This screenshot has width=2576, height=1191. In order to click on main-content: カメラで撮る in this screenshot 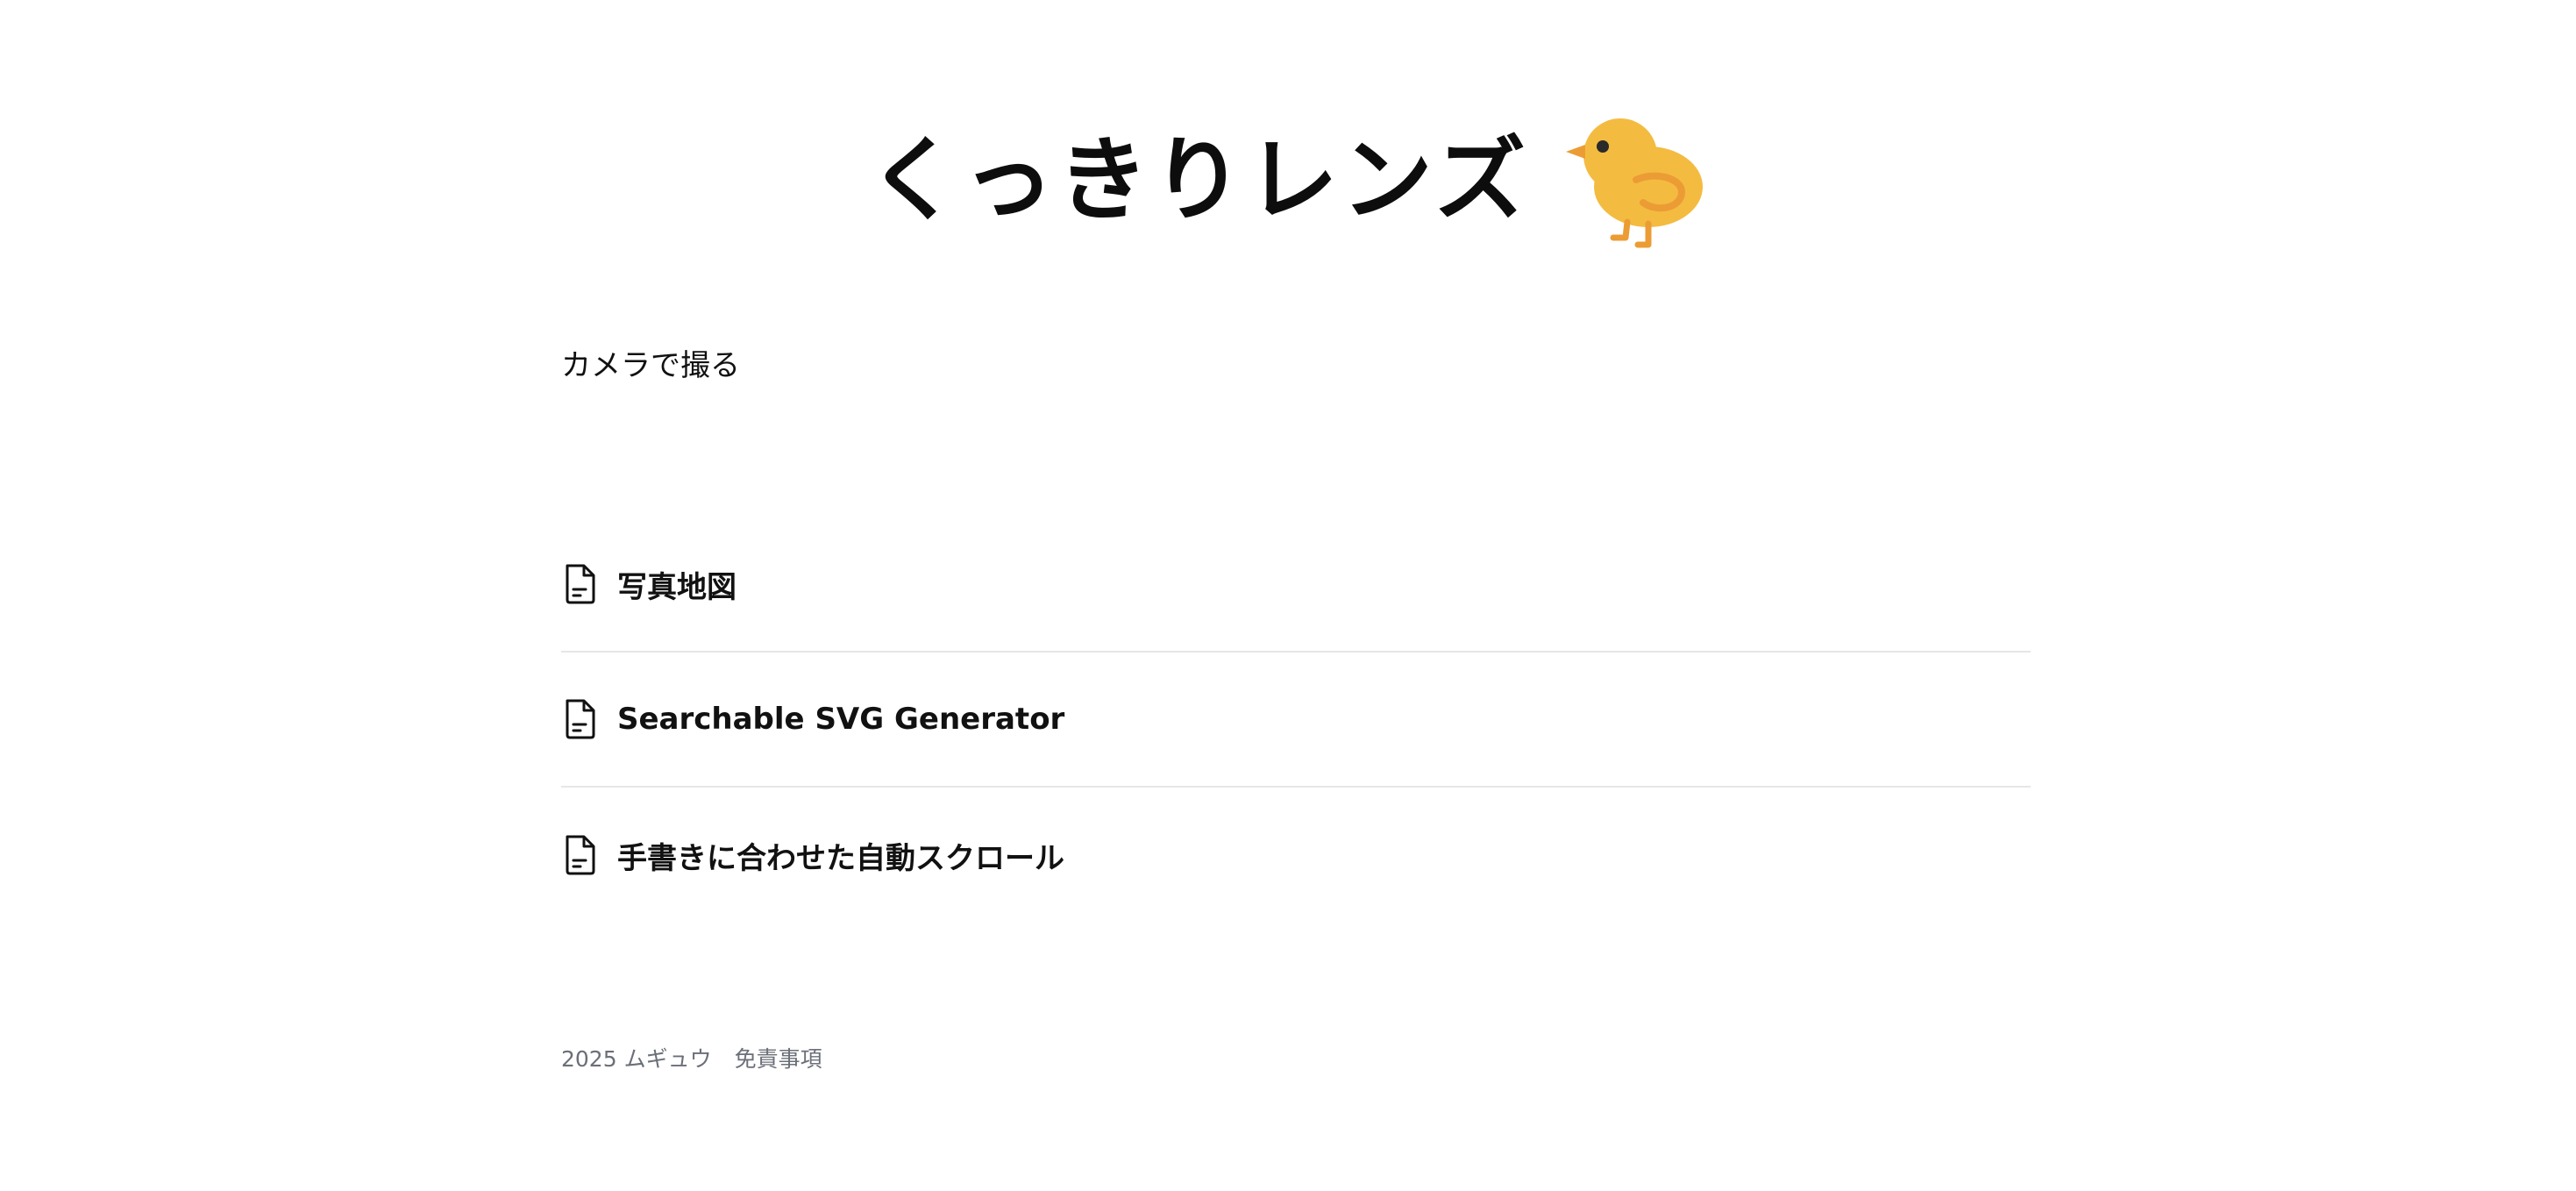, I will do `click(1296, 366)`.